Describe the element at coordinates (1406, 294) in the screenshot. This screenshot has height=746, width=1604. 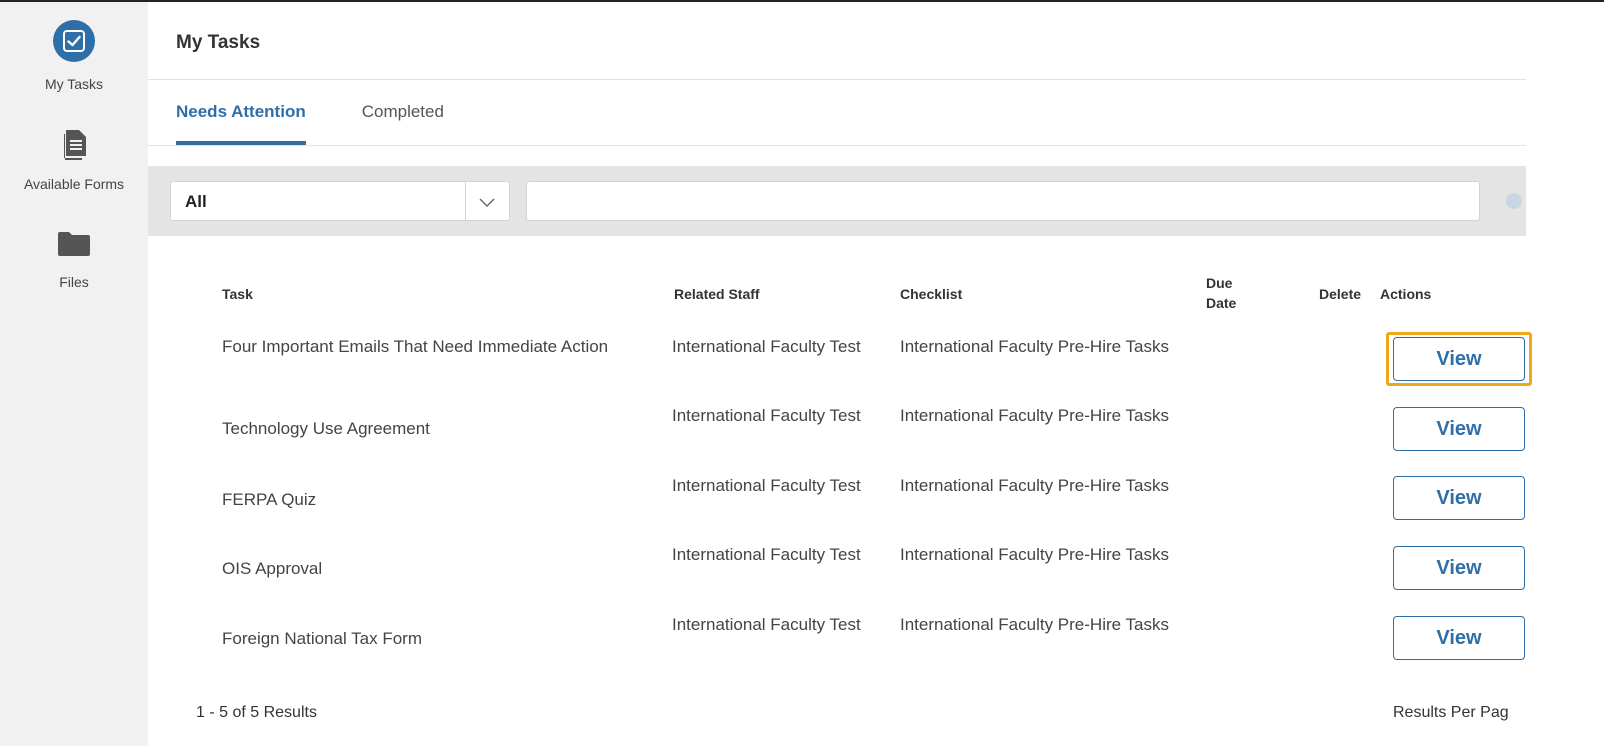
I see `column-header-actions: Actions` at that location.